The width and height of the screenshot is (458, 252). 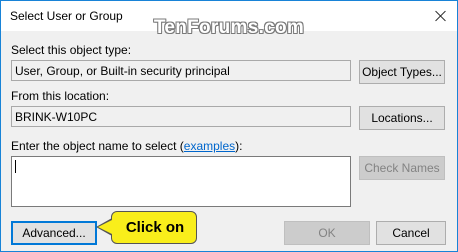 I want to click on callout-arrow-pointer, so click(x=105, y=227).